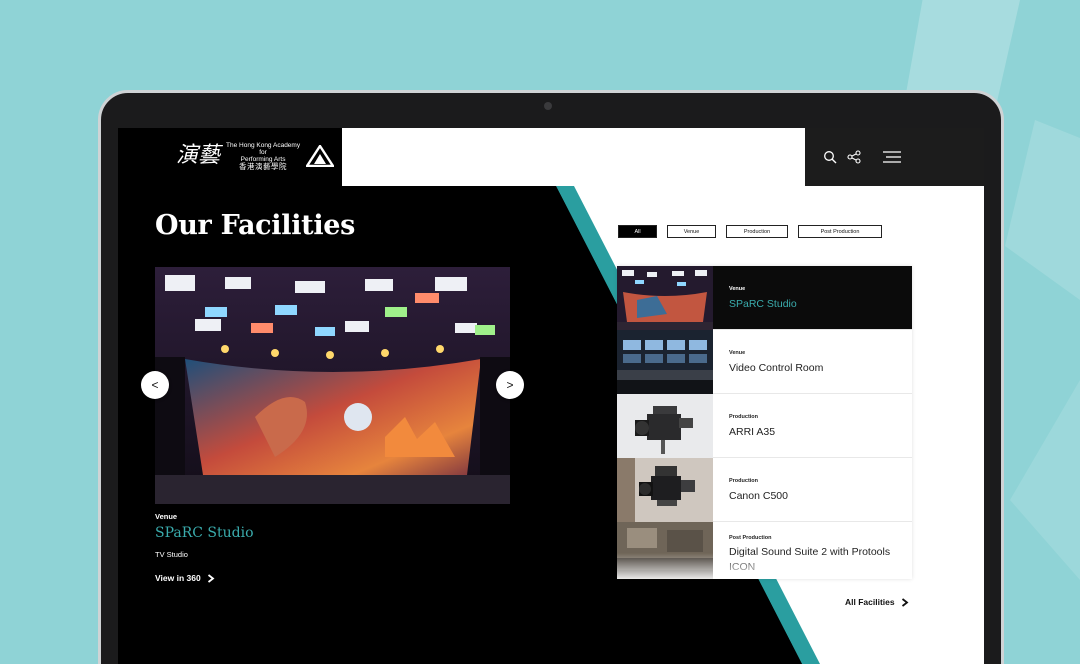  Describe the element at coordinates (332, 385) in the screenshot. I see `hero-image` at that location.